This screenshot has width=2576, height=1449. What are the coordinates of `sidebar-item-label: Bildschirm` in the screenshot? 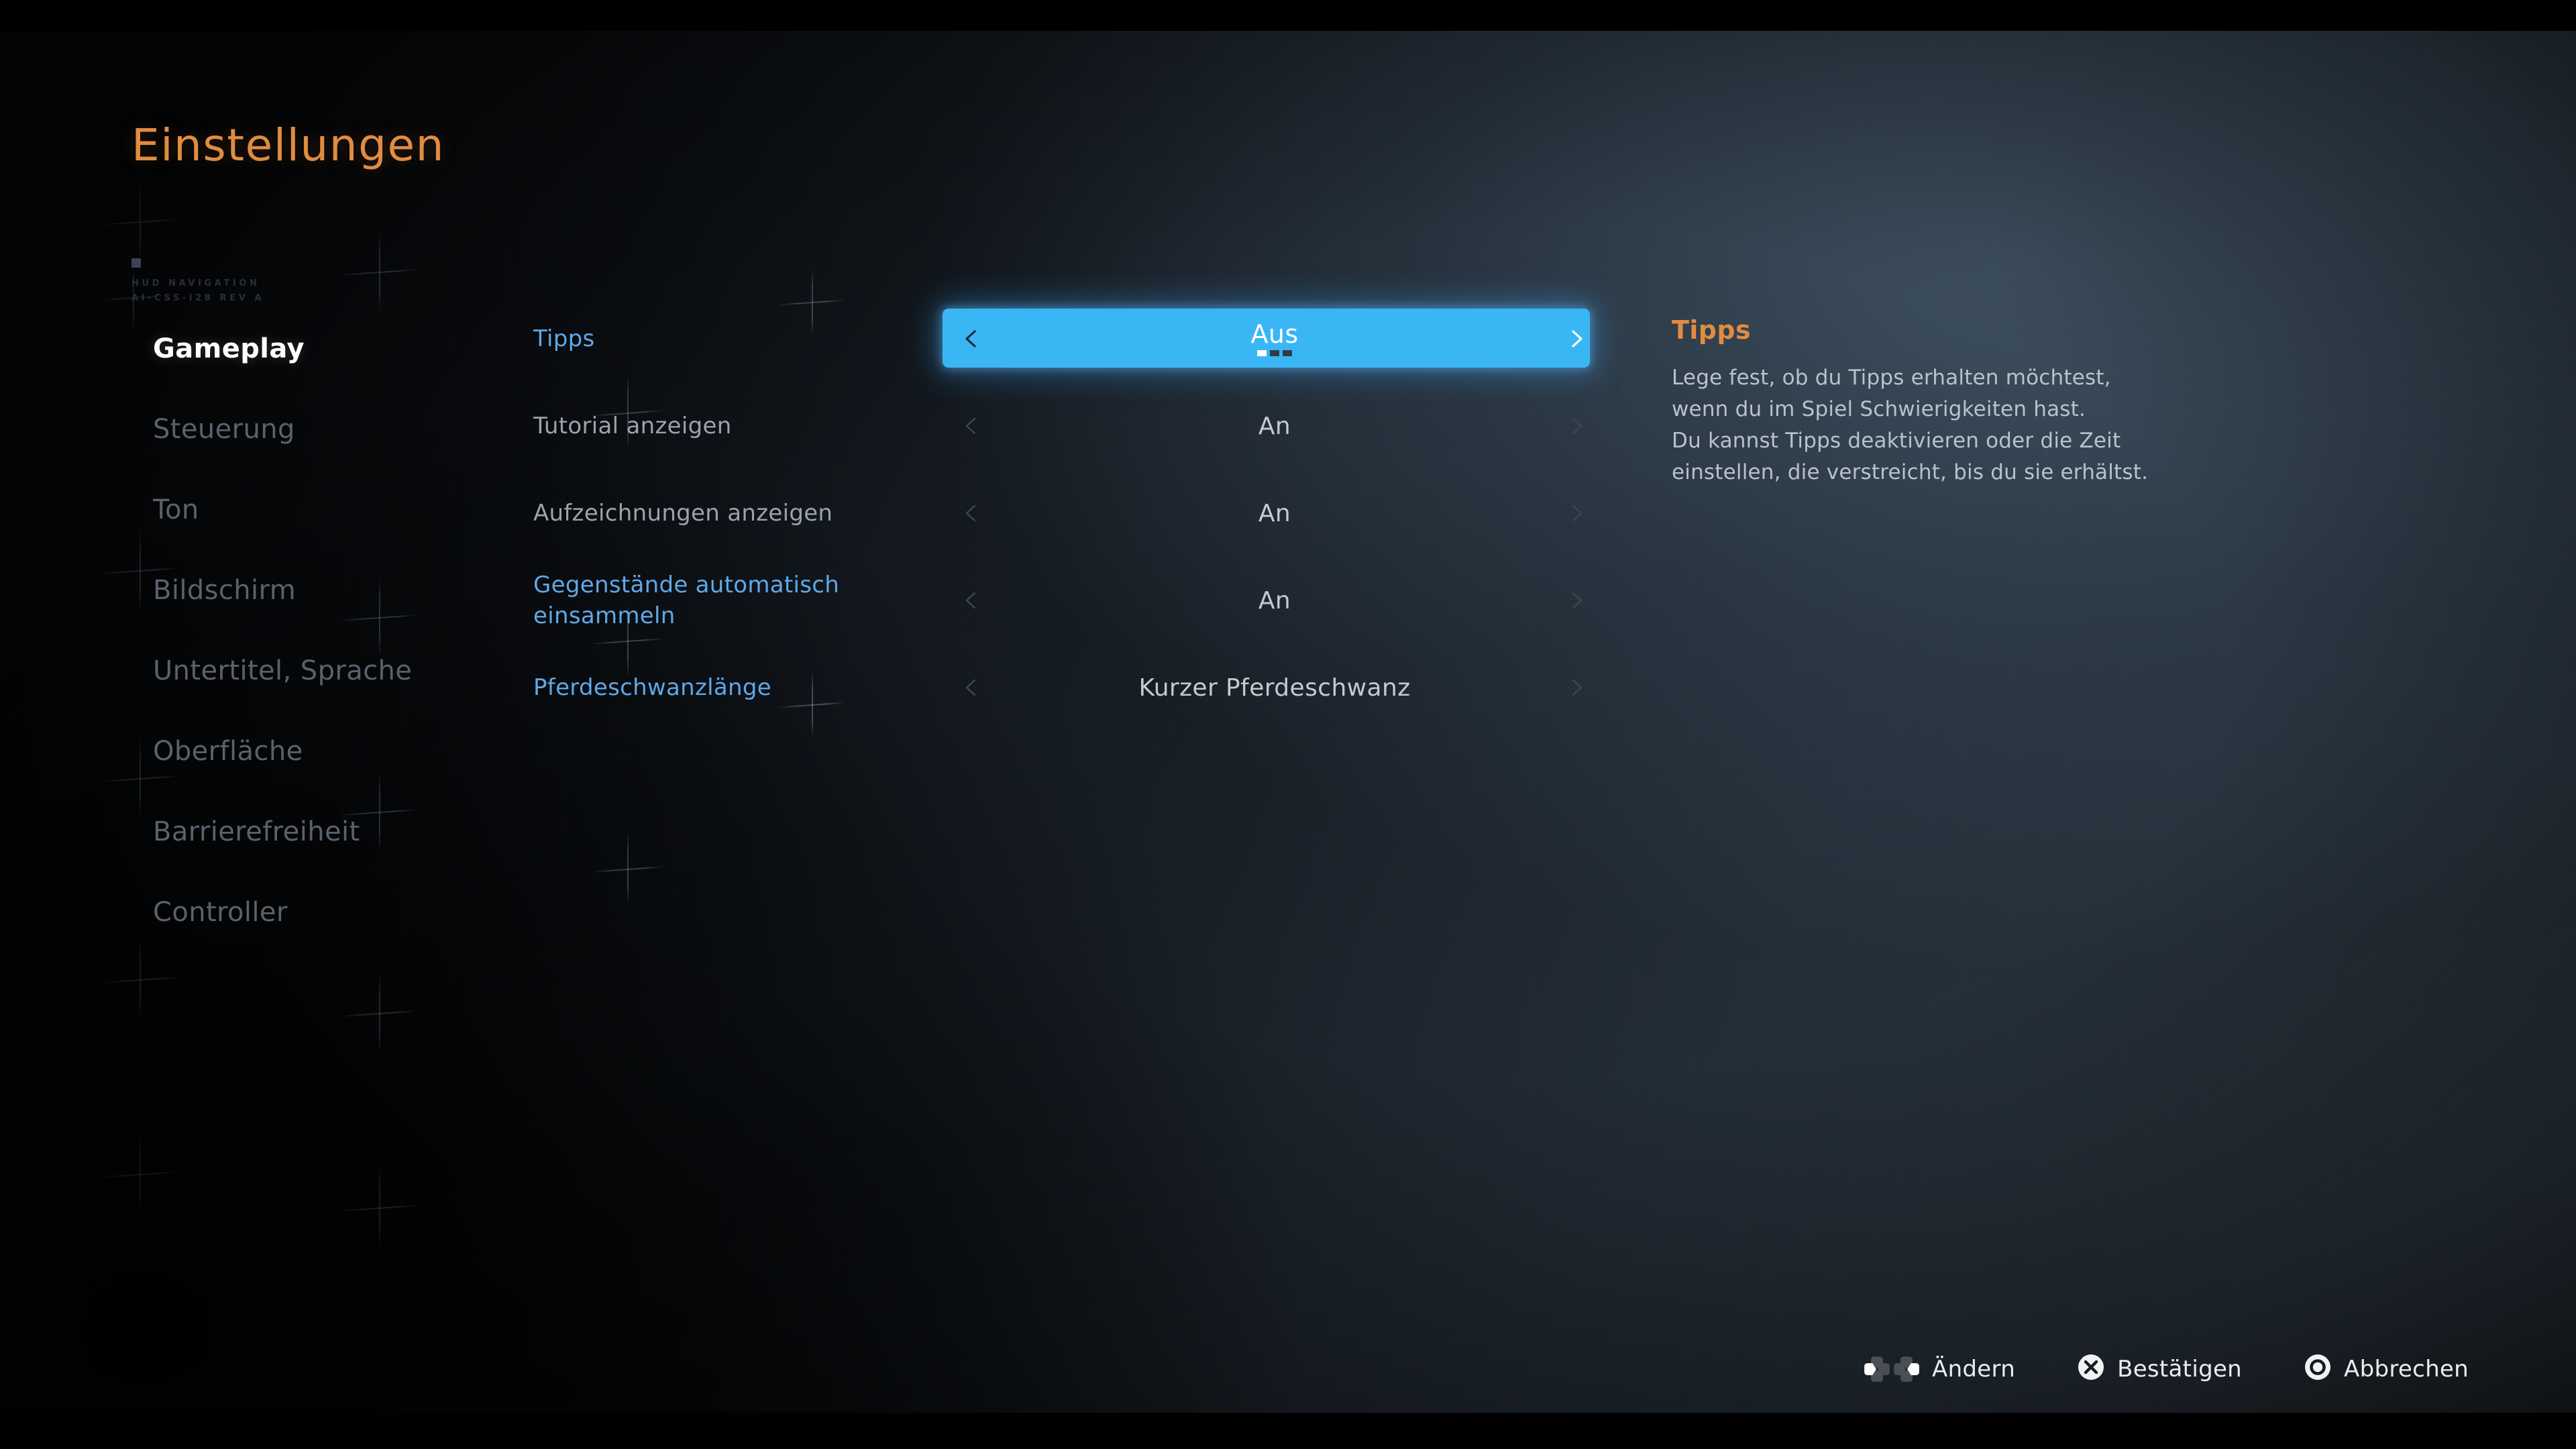 It's located at (225, 590).